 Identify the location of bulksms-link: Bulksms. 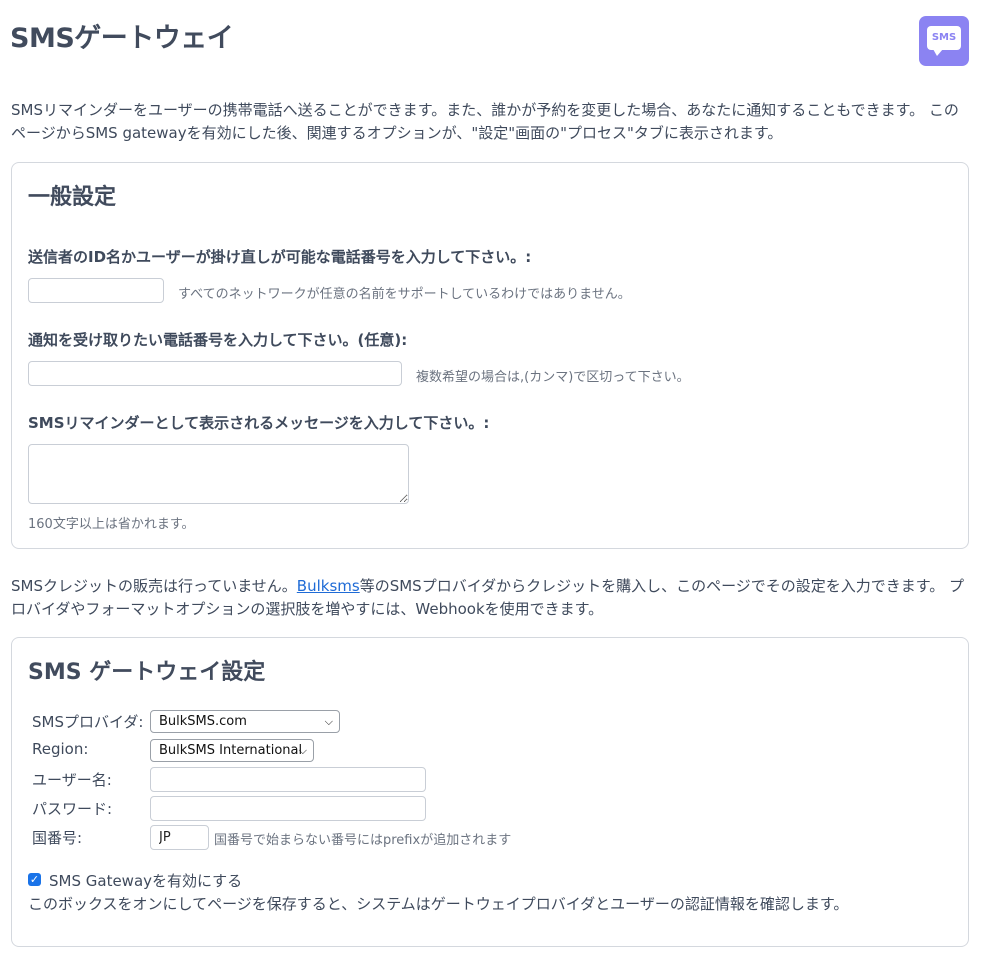
(328, 586).